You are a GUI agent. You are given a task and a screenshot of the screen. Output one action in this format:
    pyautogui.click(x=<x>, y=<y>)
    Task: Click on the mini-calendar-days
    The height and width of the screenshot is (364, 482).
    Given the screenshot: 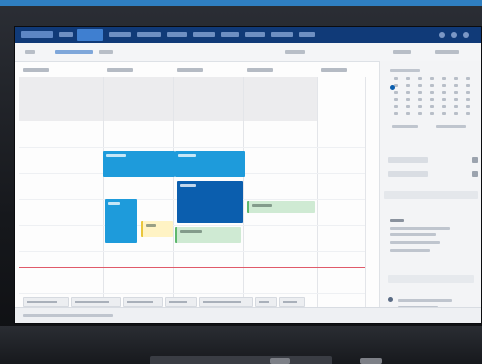 What is the action you would take?
    pyautogui.click(x=432, y=99)
    